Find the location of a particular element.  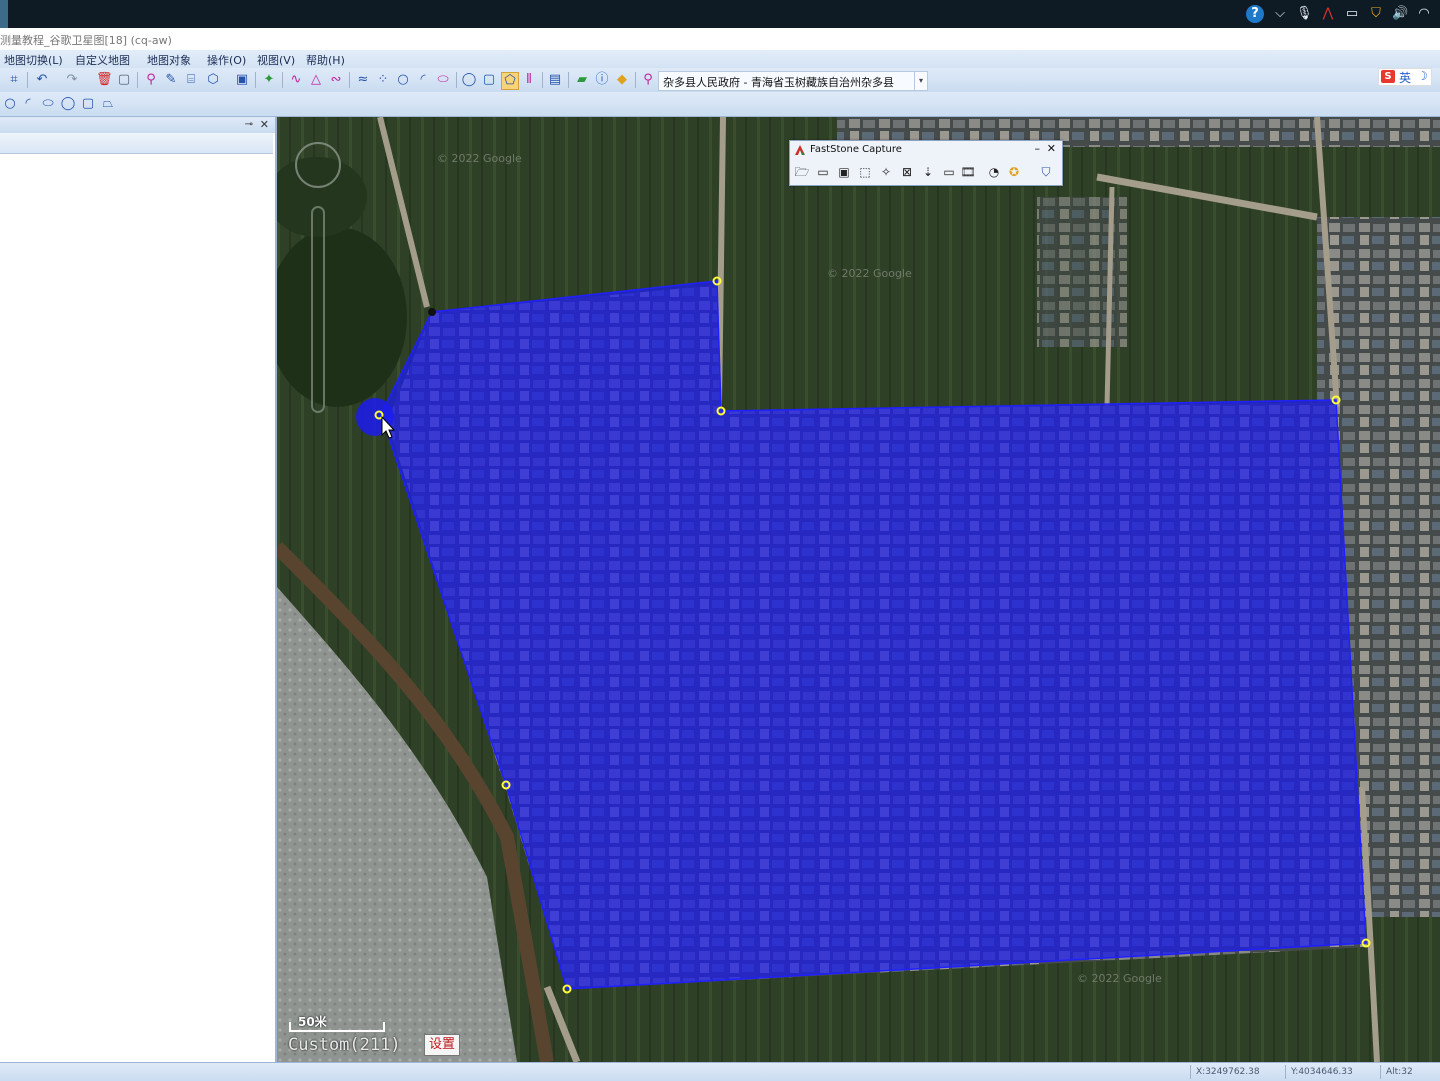

minimize-button: – is located at coordinates (1038, 148).